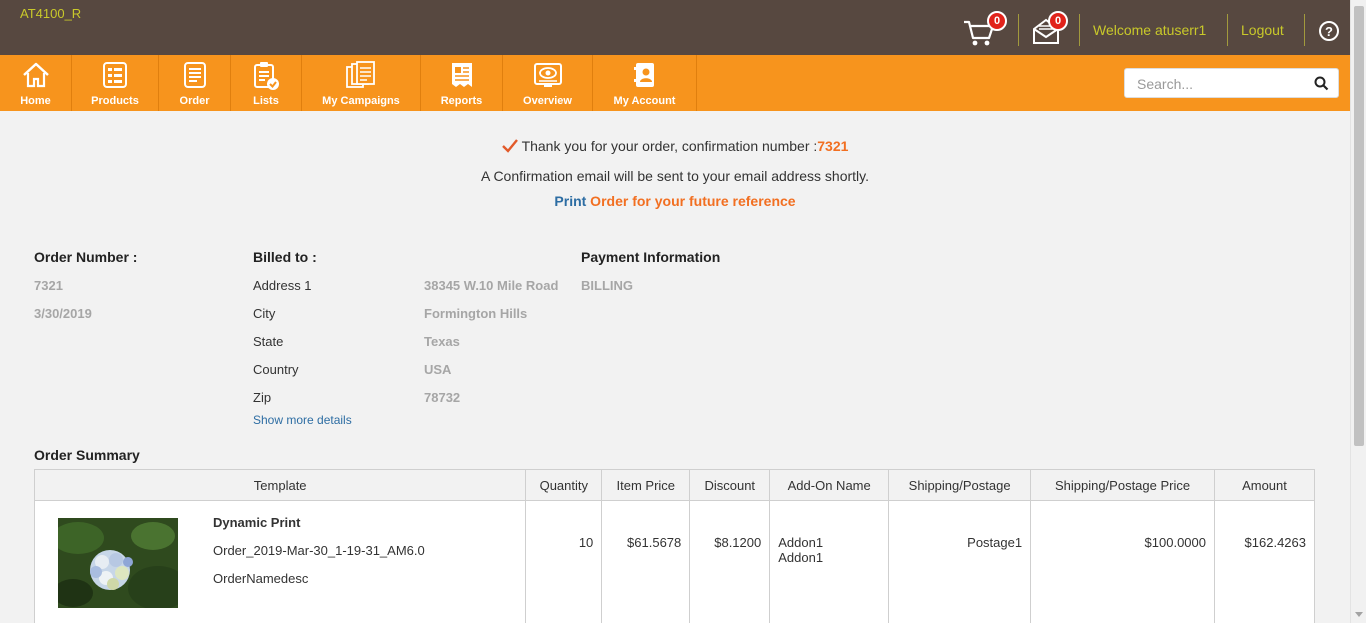 The image size is (1366, 623). Describe the element at coordinates (35, 75) in the screenshot. I see `home-icon` at that location.